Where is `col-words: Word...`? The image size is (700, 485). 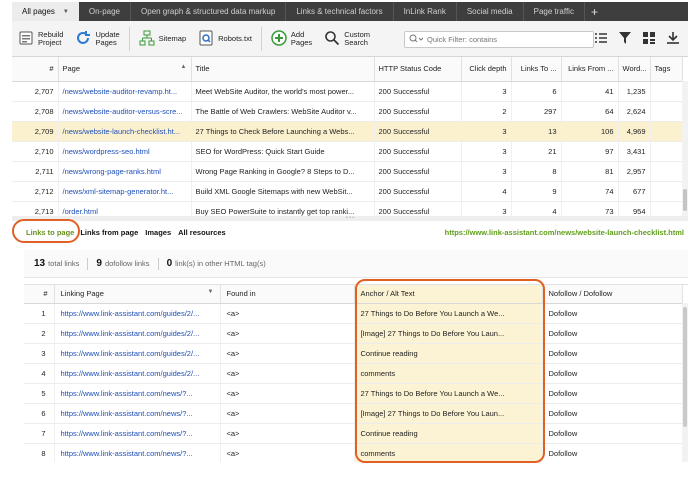 col-words: Word... is located at coordinates (634, 69).